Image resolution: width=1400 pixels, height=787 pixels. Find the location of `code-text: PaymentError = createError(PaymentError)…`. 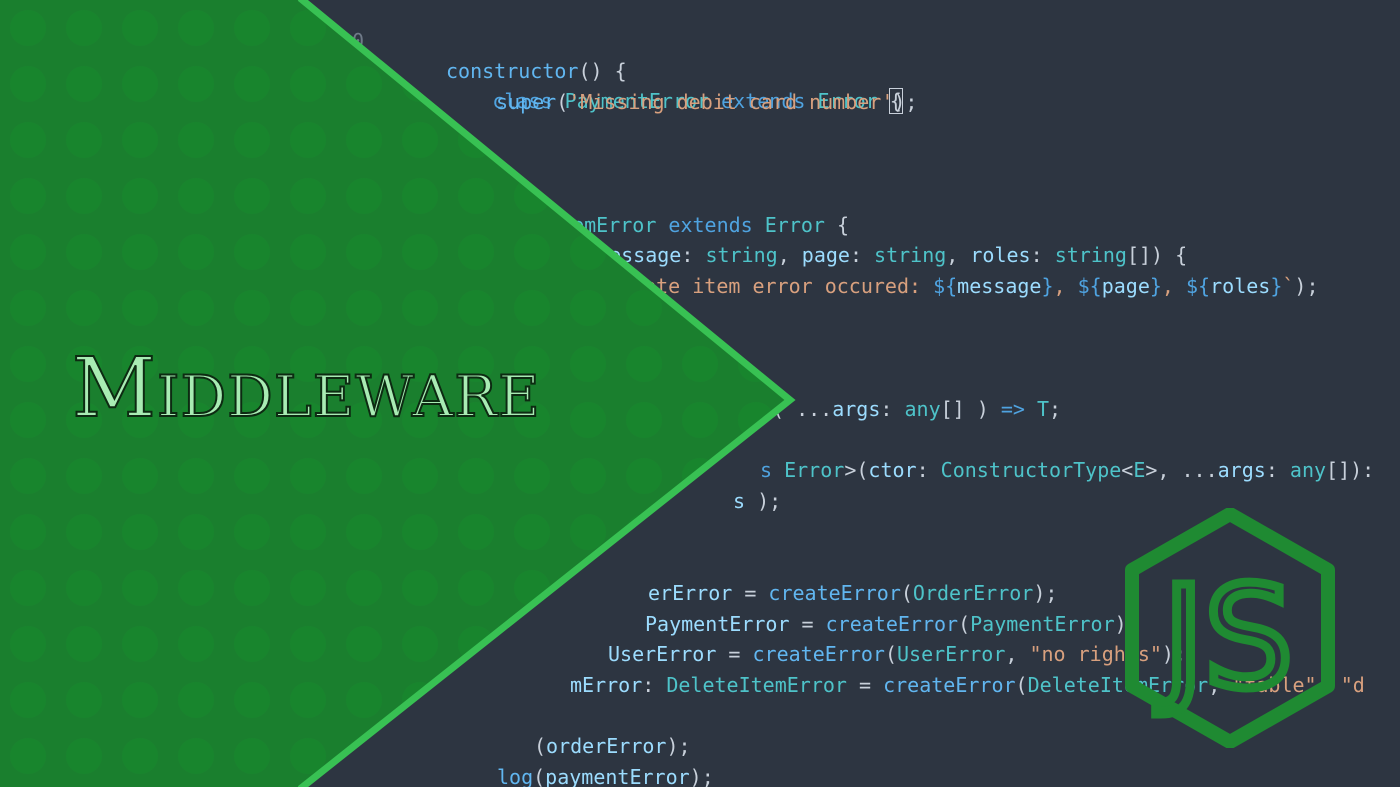

code-text: PaymentError = createError(PaymentError)… is located at coordinates (892, 624).